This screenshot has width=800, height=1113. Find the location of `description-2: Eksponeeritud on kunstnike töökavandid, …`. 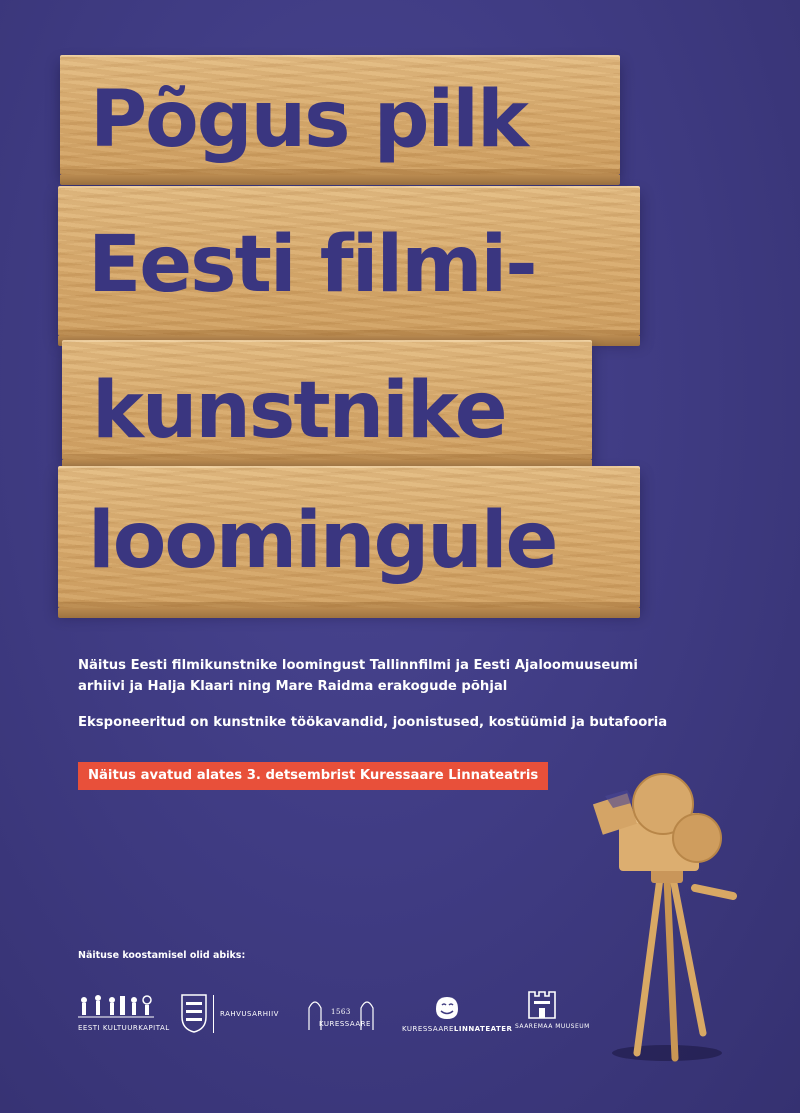

description-2: Eksponeeritud on kunstnike töökavandid, … is located at coordinates (373, 722).